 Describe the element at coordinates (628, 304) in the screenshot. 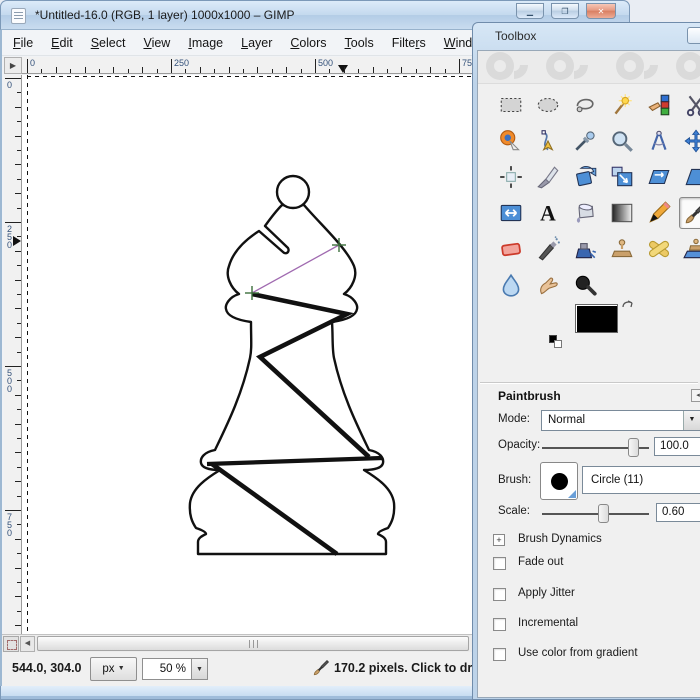

I see `swap-colors-icon` at that location.